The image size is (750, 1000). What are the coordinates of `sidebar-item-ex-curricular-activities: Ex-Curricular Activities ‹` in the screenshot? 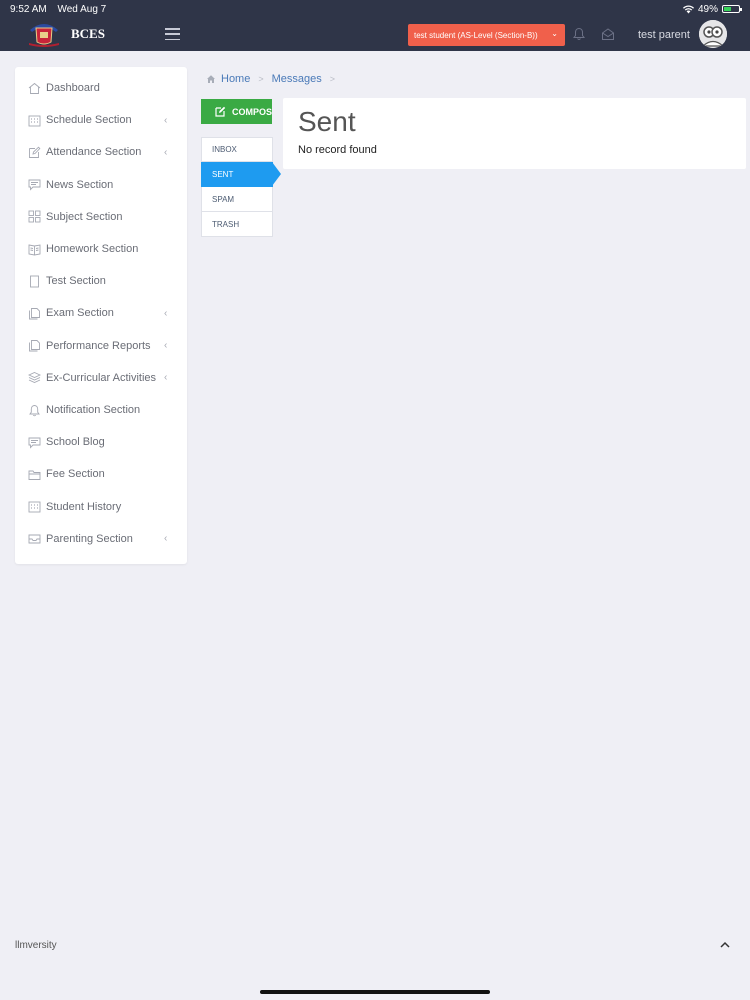 It's located at (101, 378).